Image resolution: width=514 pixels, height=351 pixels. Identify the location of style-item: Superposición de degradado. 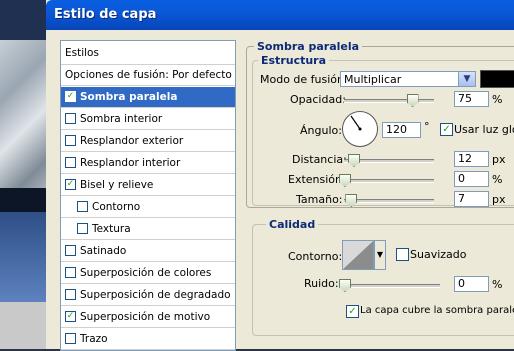
(148, 295).